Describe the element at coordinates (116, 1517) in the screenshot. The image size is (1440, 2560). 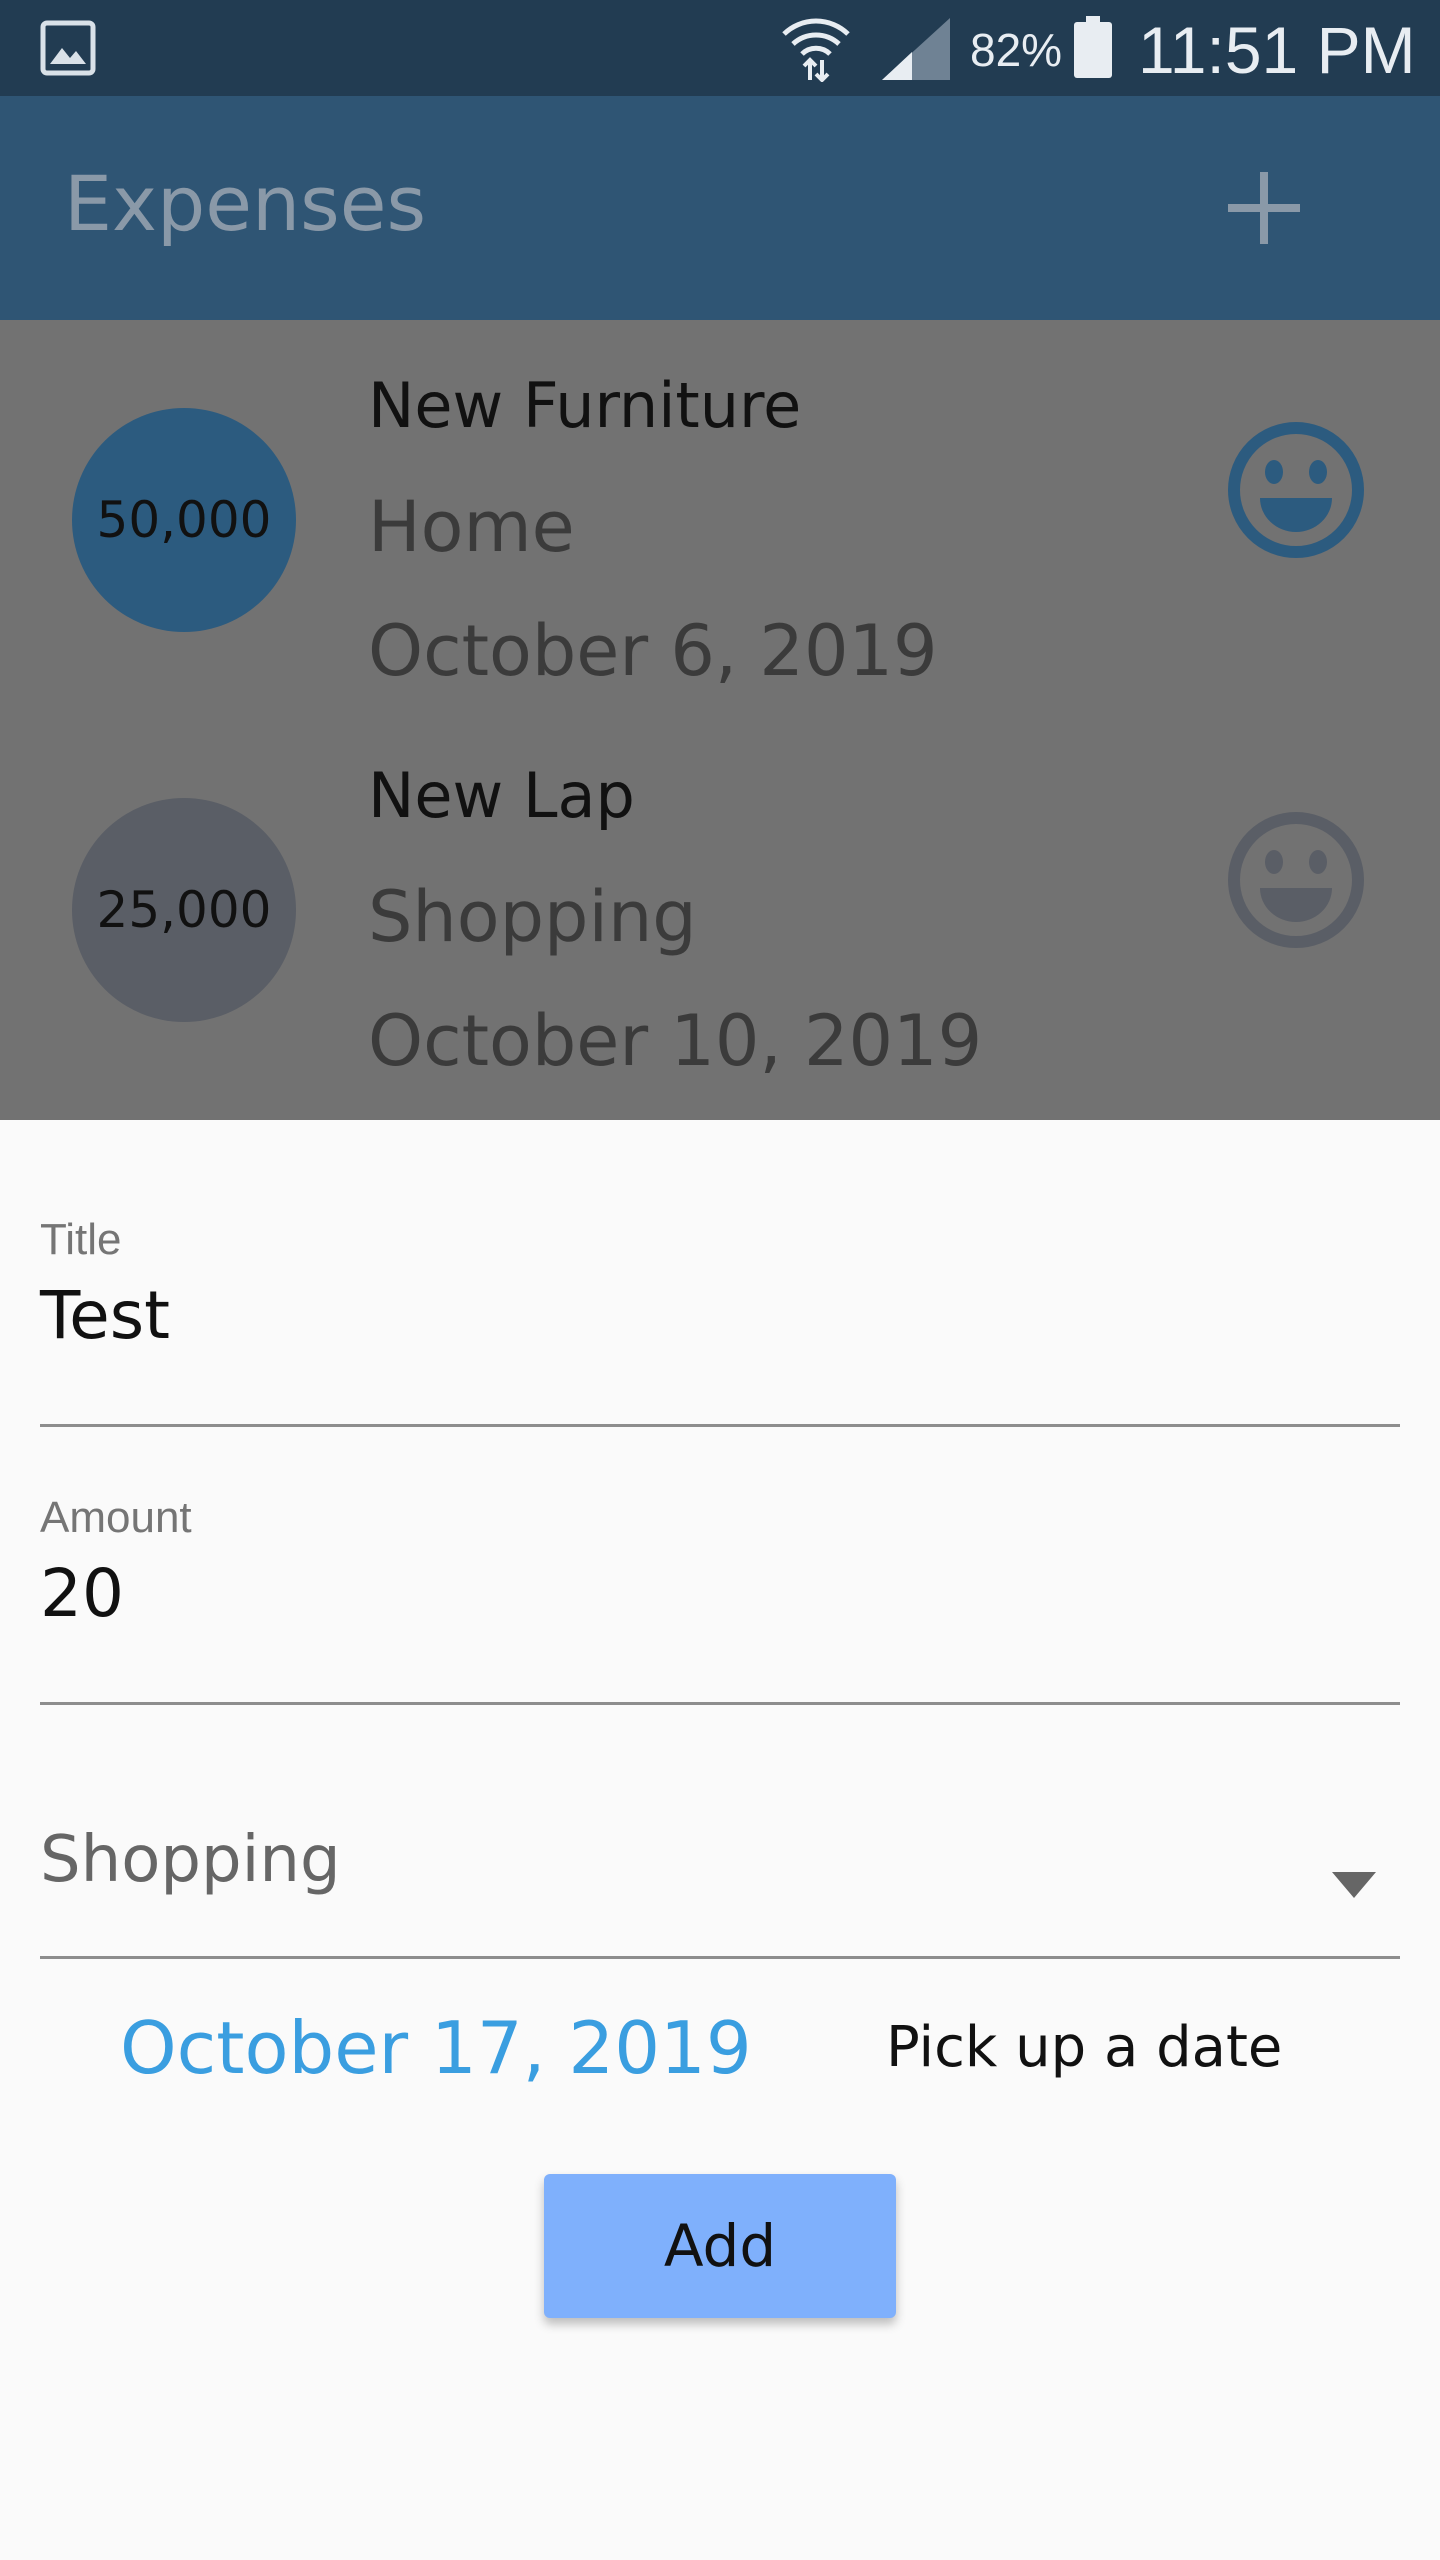
I see `amount-field-label: Amount` at that location.